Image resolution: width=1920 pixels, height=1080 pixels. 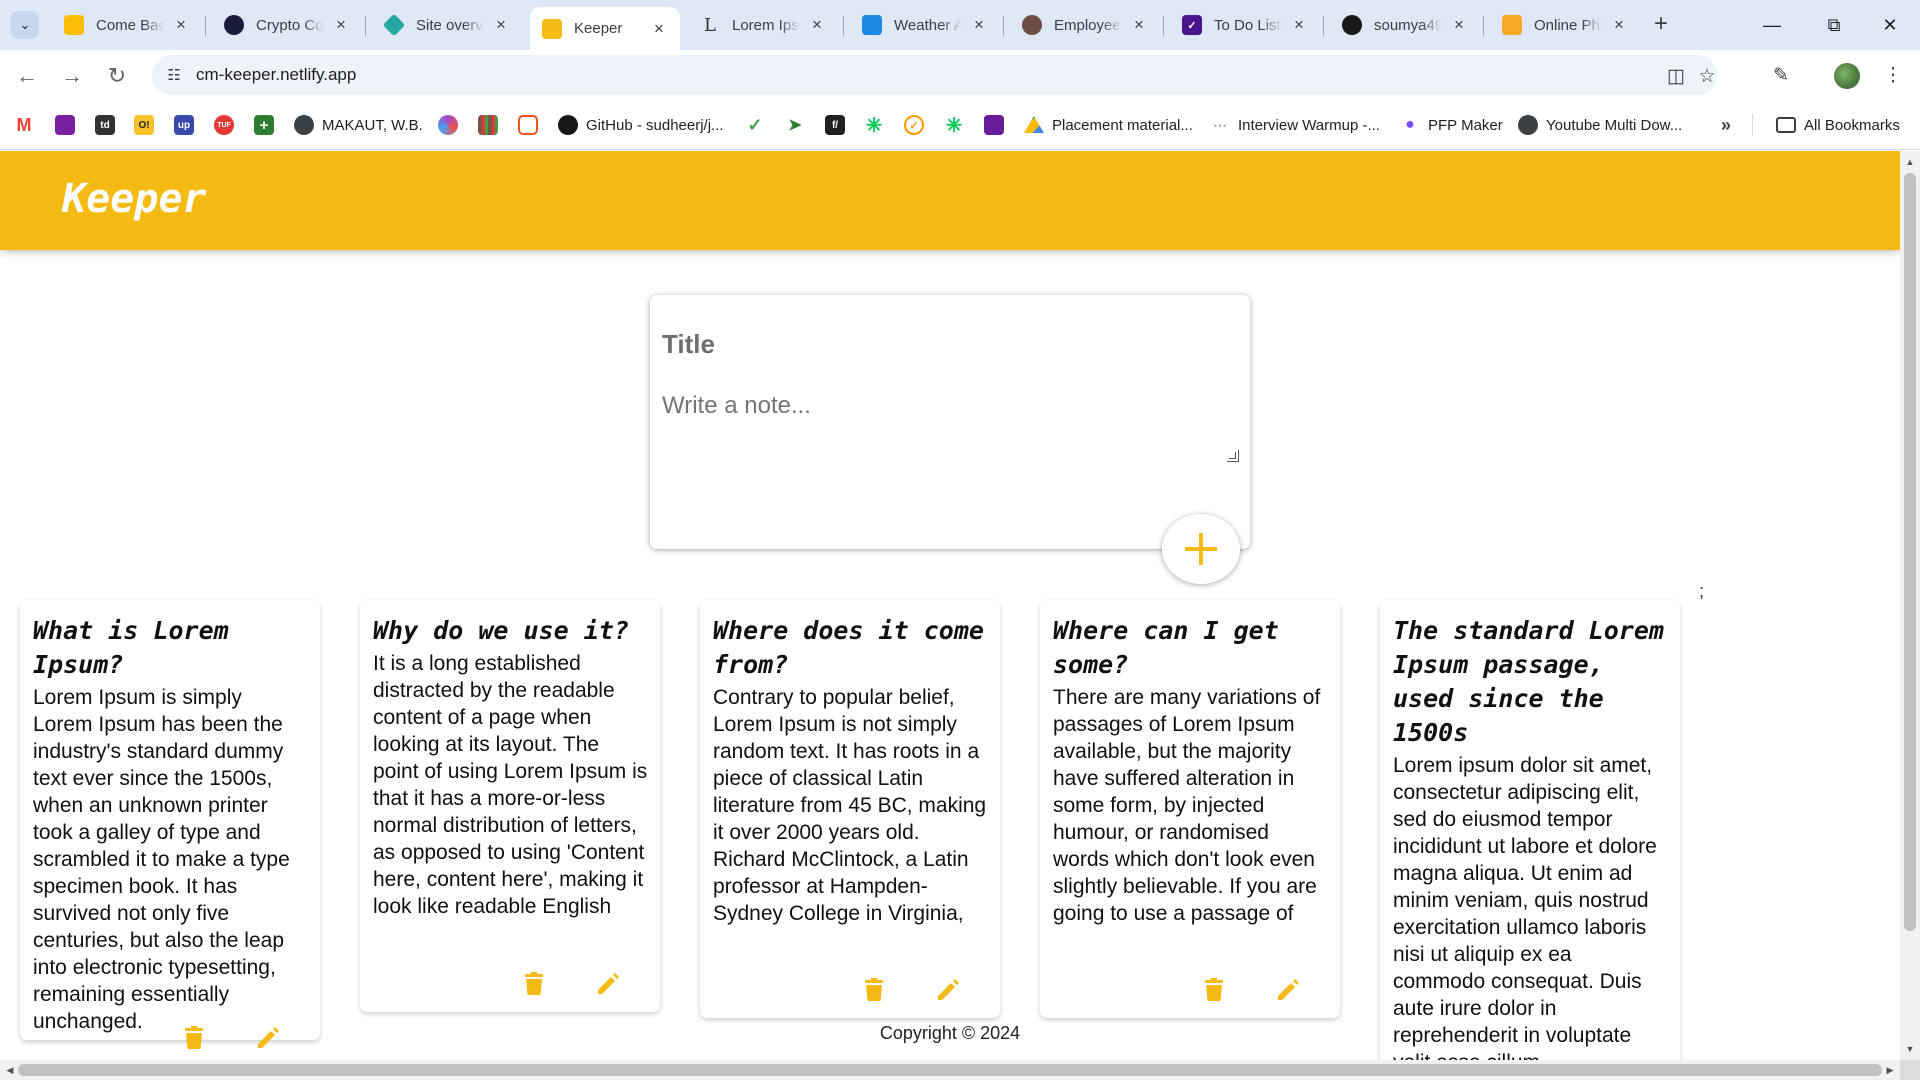 I want to click on scroll-right-arrow-icon: ▶, so click(x=1890, y=1070).